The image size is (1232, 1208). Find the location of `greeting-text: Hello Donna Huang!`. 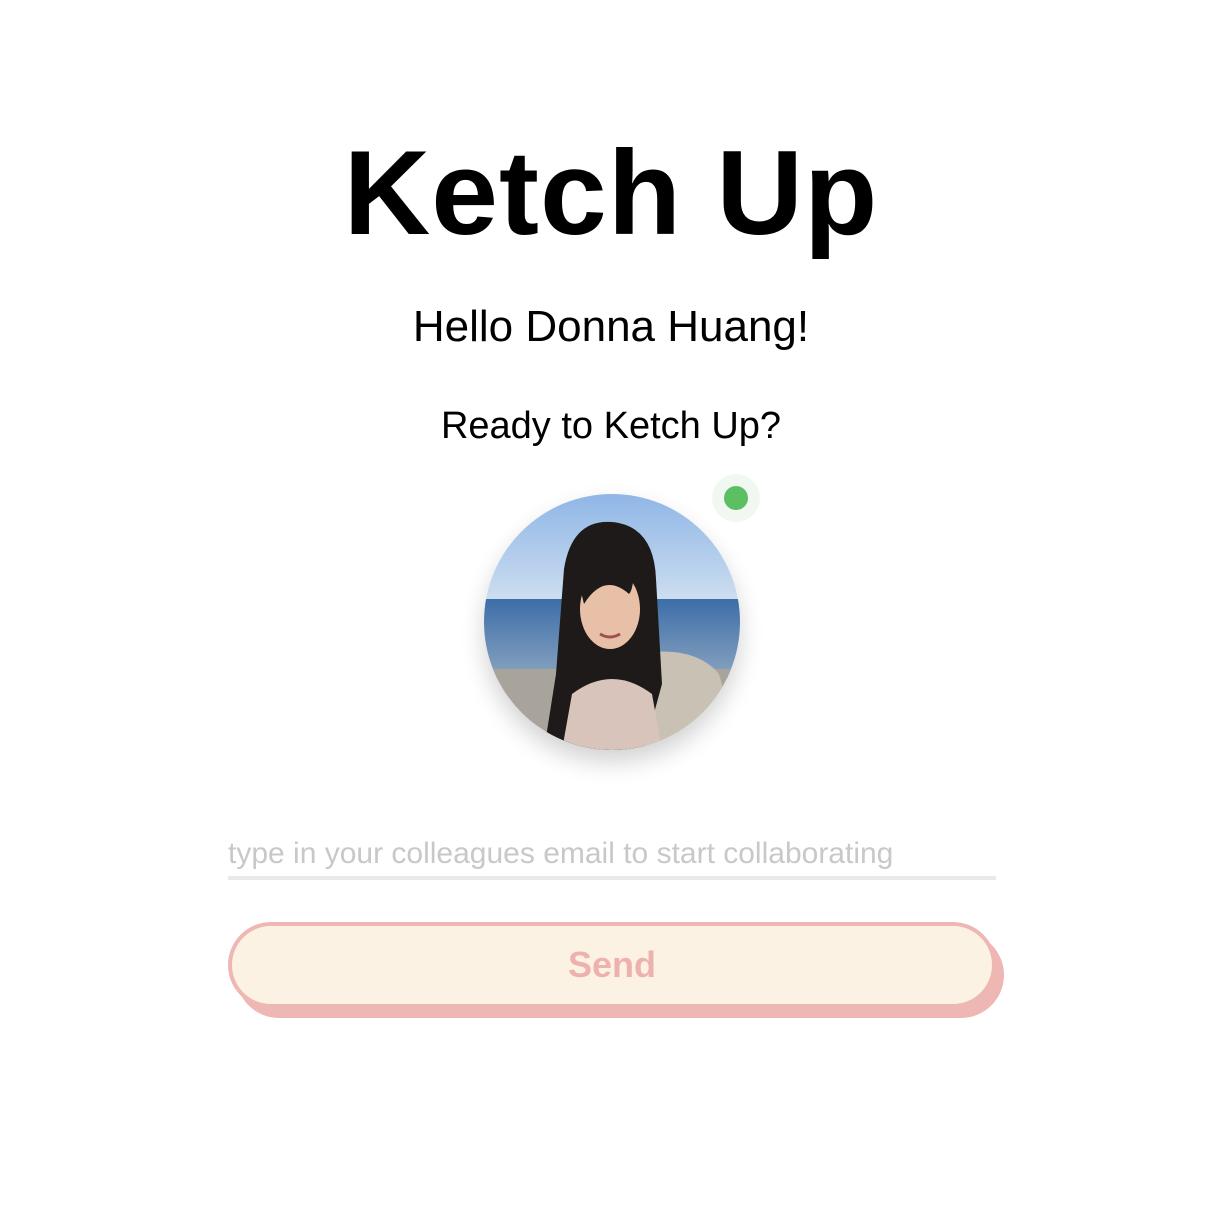

greeting-text: Hello Donna Huang! is located at coordinates (611, 326).